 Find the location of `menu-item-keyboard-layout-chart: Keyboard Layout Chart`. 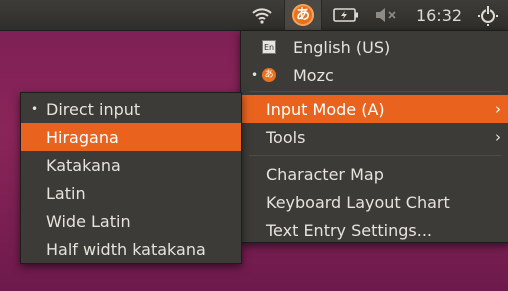

menu-item-keyboard-layout-chart: Keyboard Layout Chart is located at coordinates (374, 202).